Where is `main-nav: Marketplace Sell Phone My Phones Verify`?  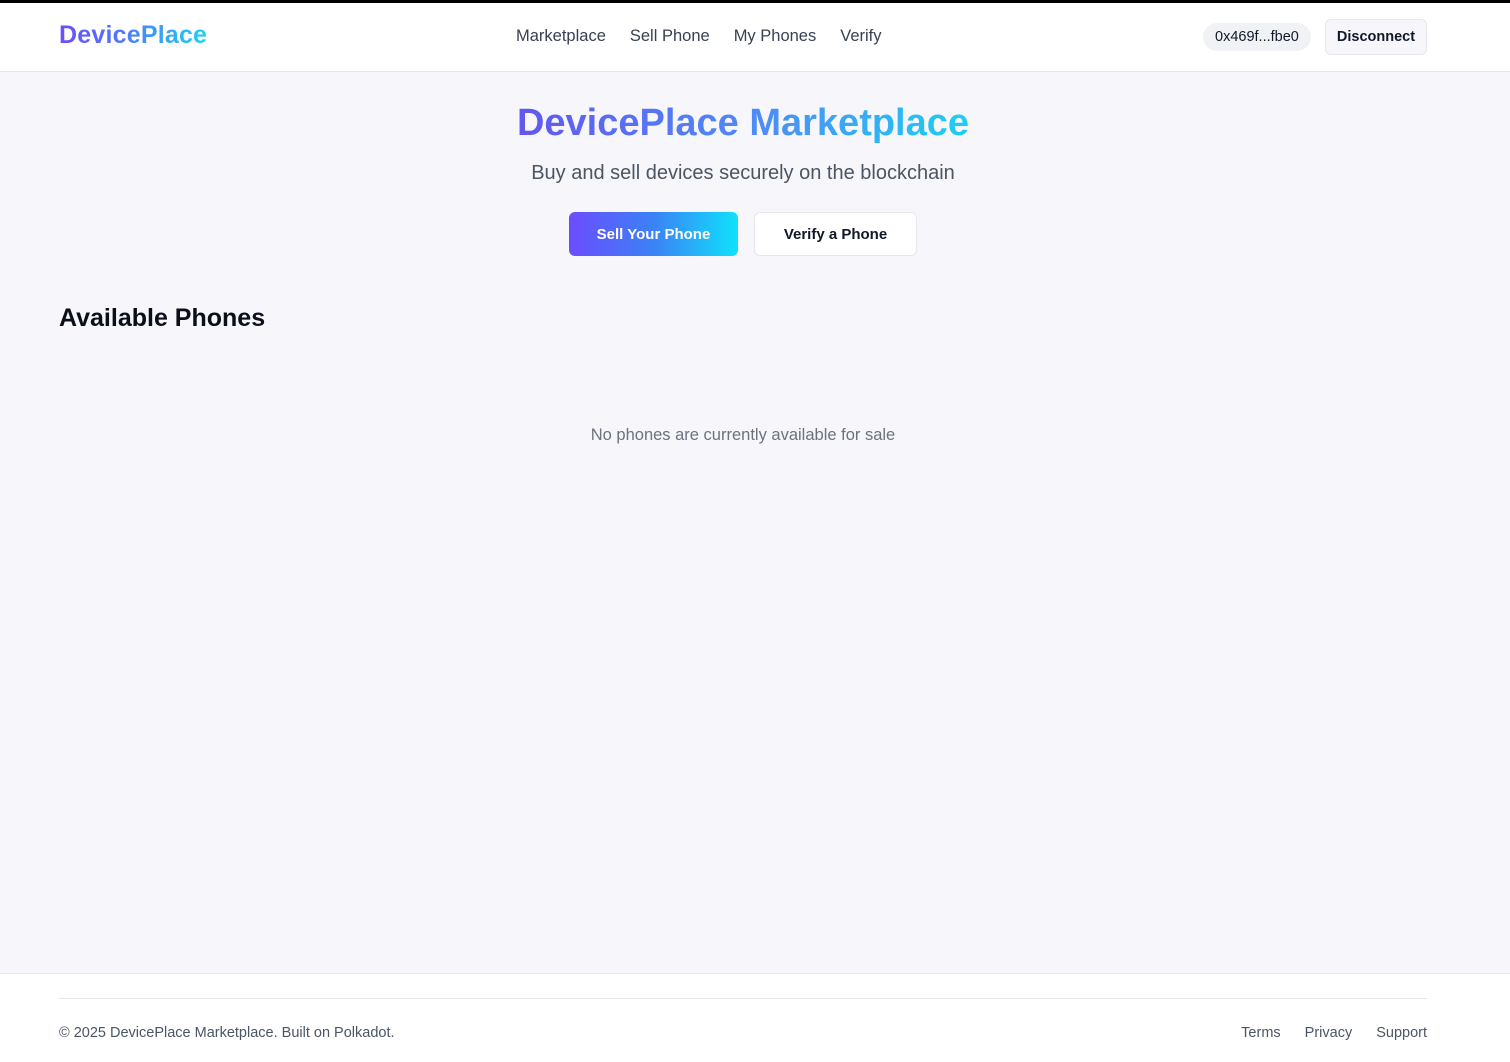
main-nav: Marketplace Sell Phone My Phones Verify is located at coordinates (699, 36).